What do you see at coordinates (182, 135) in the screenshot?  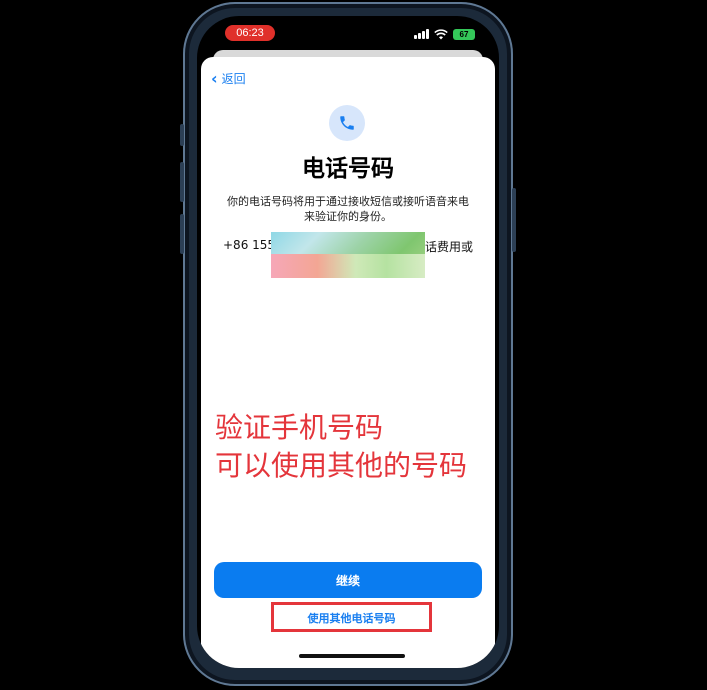 I see `action-button` at bounding box center [182, 135].